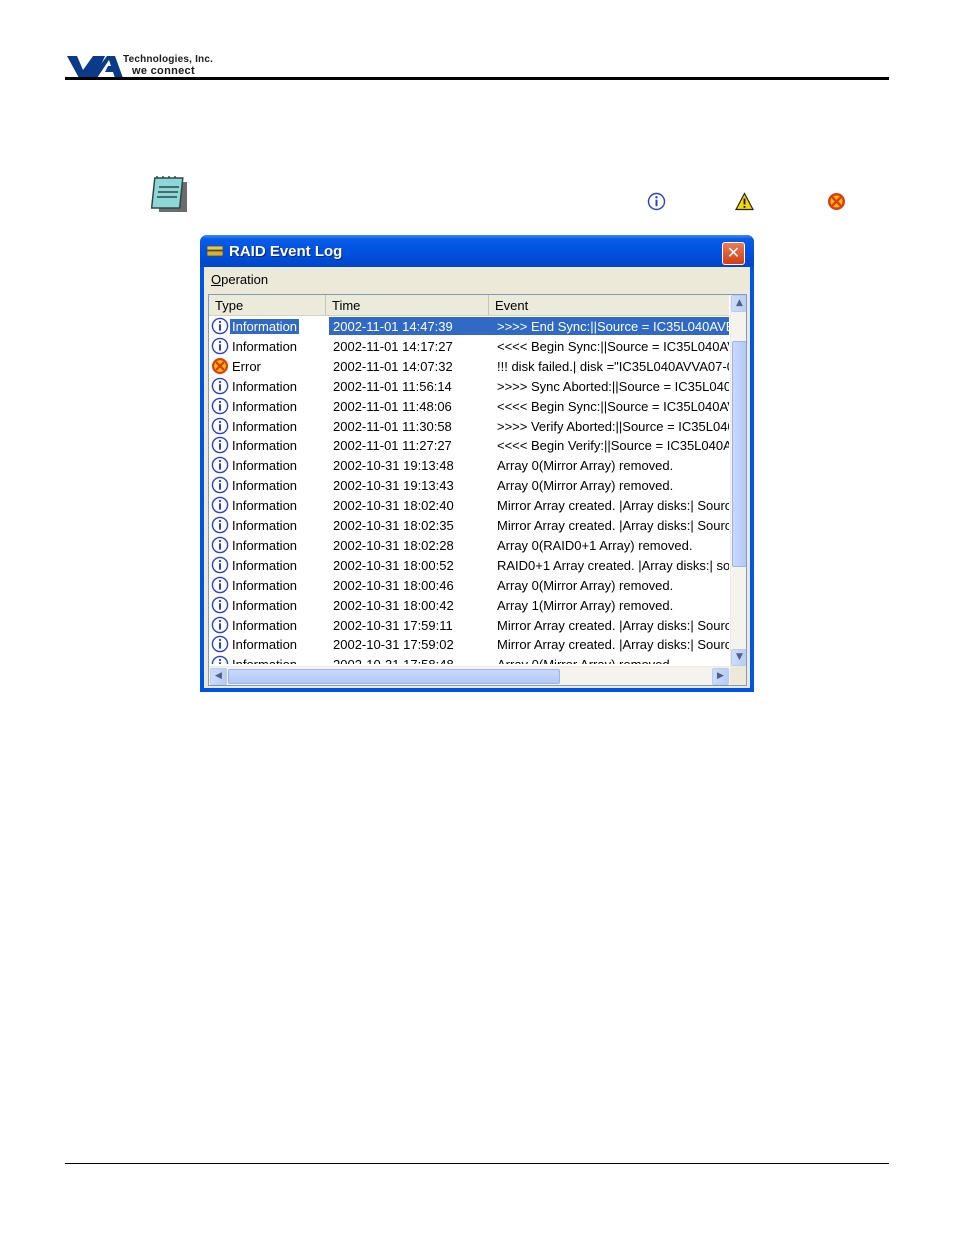 Image resolution: width=954 pixels, height=1235 pixels. What do you see at coordinates (393, 366) in the screenshot?
I see `event-time: 2002-11-01 14:07:32` at bounding box center [393, 366].